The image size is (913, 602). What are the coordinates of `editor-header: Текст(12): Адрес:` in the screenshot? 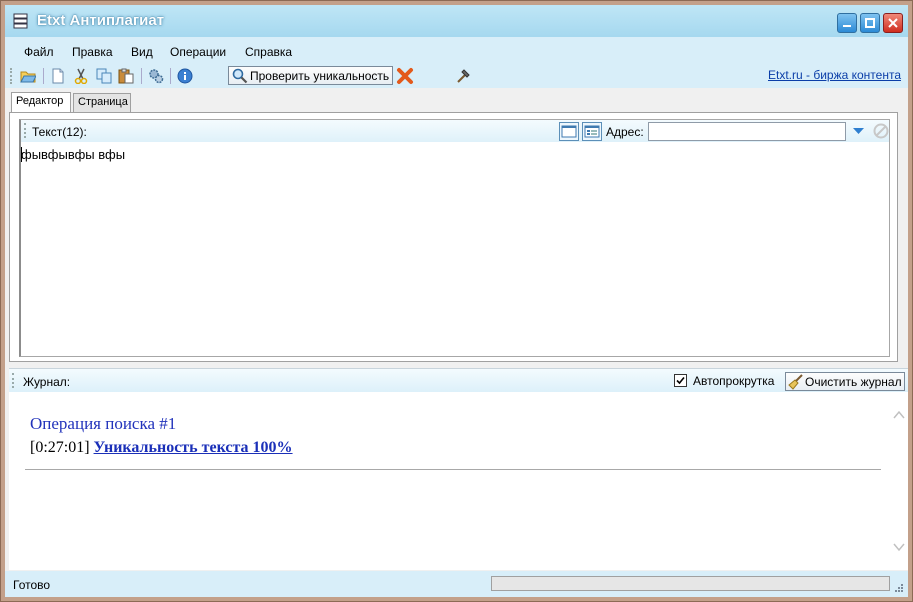 It's located at (455, 131).